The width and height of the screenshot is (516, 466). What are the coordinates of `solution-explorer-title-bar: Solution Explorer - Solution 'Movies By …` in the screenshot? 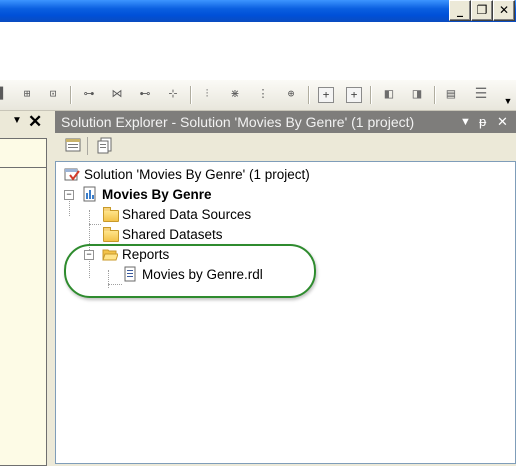 It's located at (285, 122).